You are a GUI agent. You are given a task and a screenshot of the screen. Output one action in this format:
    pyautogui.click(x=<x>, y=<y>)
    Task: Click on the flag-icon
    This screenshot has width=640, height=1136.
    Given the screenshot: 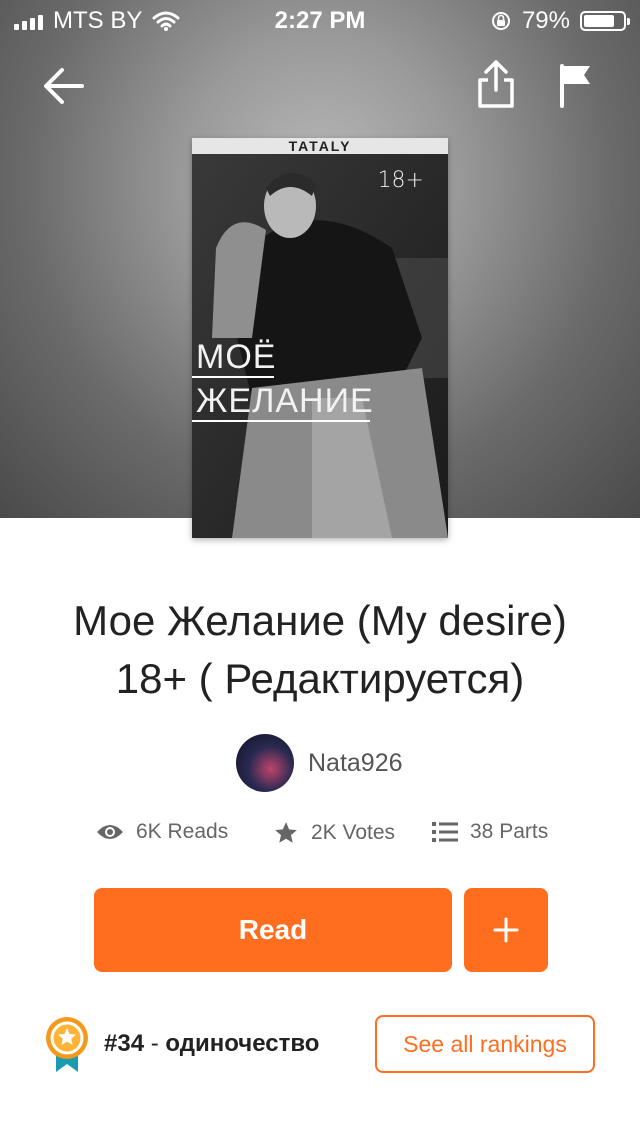 What is the action you would take?
    pyautogui.click(x=575, y=86)
    